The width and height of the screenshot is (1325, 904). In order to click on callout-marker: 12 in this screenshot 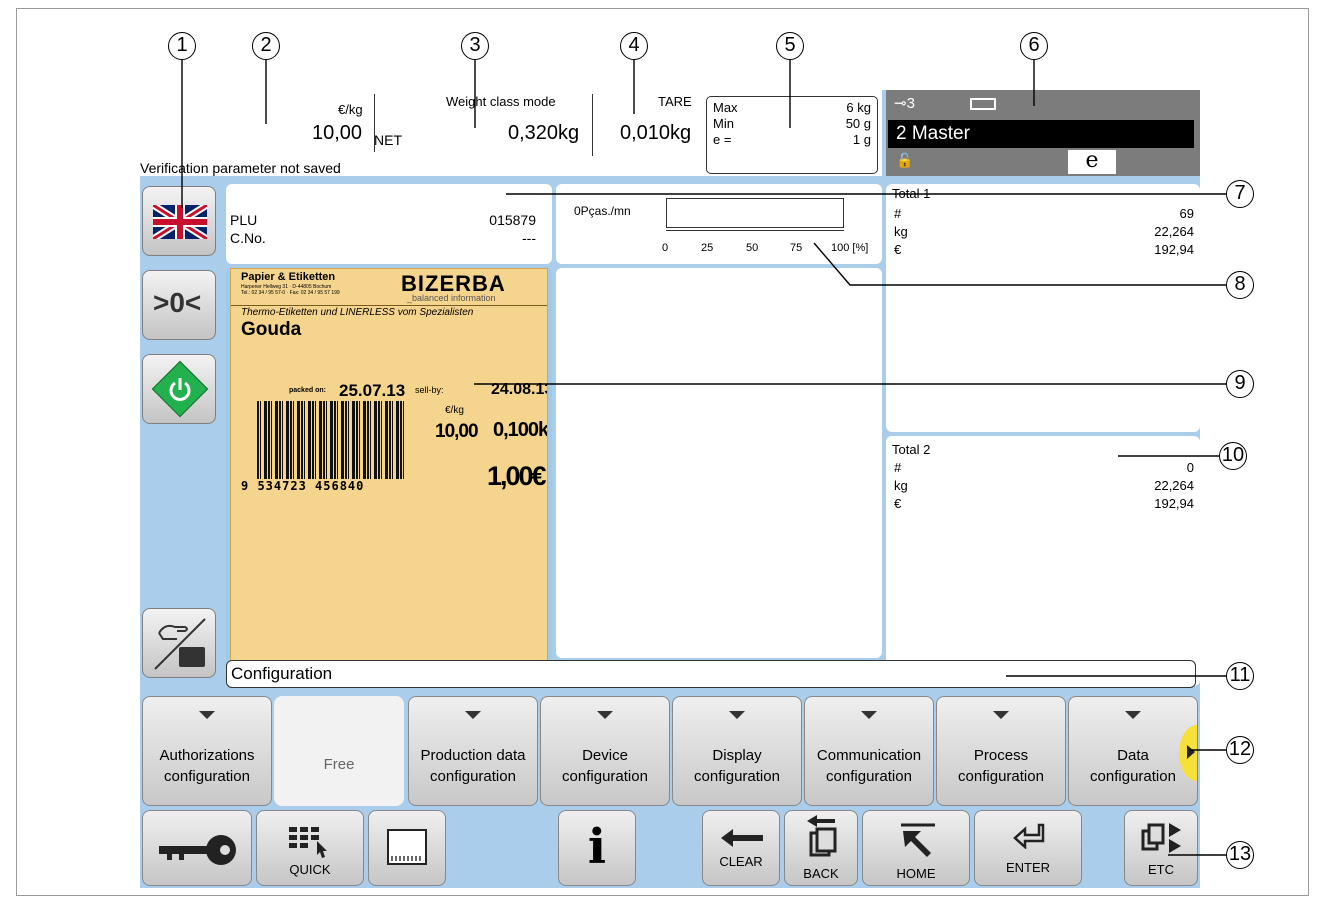, I will do `click(1240, 750)`.